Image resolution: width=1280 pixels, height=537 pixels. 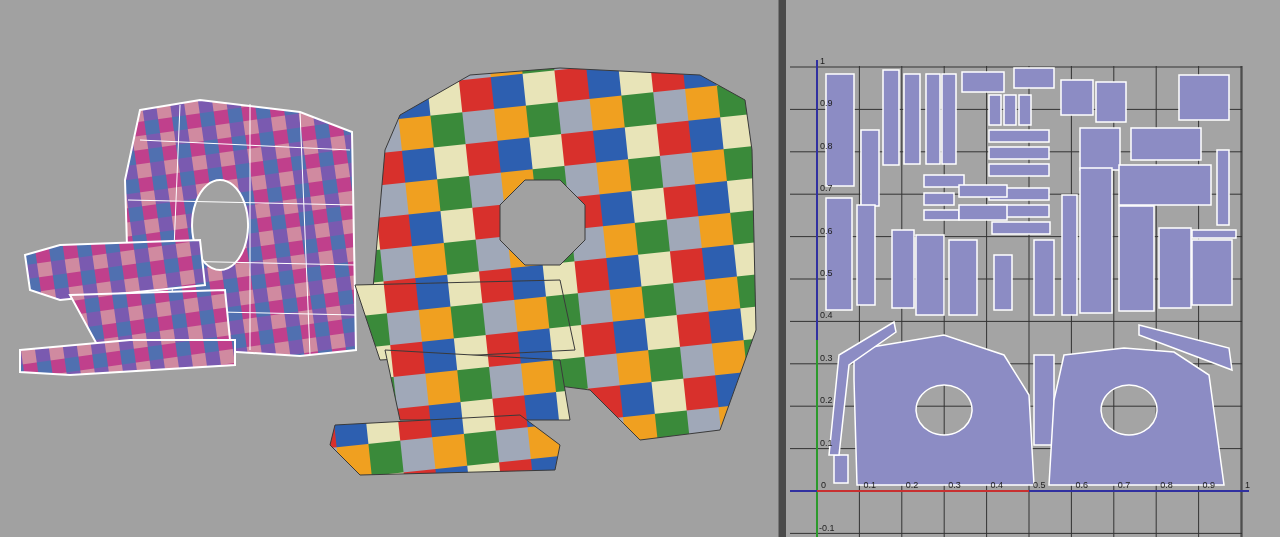 What do you see at coordinates (869, 485) in the screenshot?
I see `axis-tick-label: 0.1` at bounding box center [869, 485].